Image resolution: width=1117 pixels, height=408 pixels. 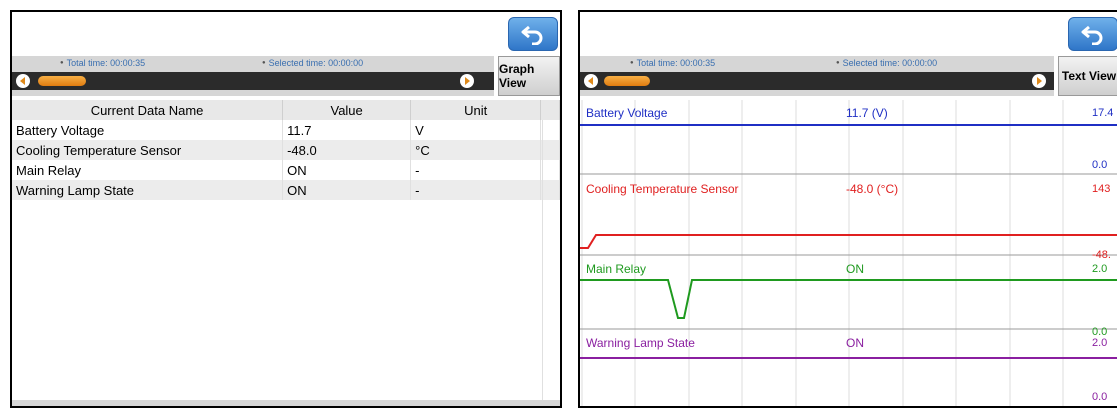 I want to click on graph-max-main-relay: 2.0, so click(x=1100, y=269).